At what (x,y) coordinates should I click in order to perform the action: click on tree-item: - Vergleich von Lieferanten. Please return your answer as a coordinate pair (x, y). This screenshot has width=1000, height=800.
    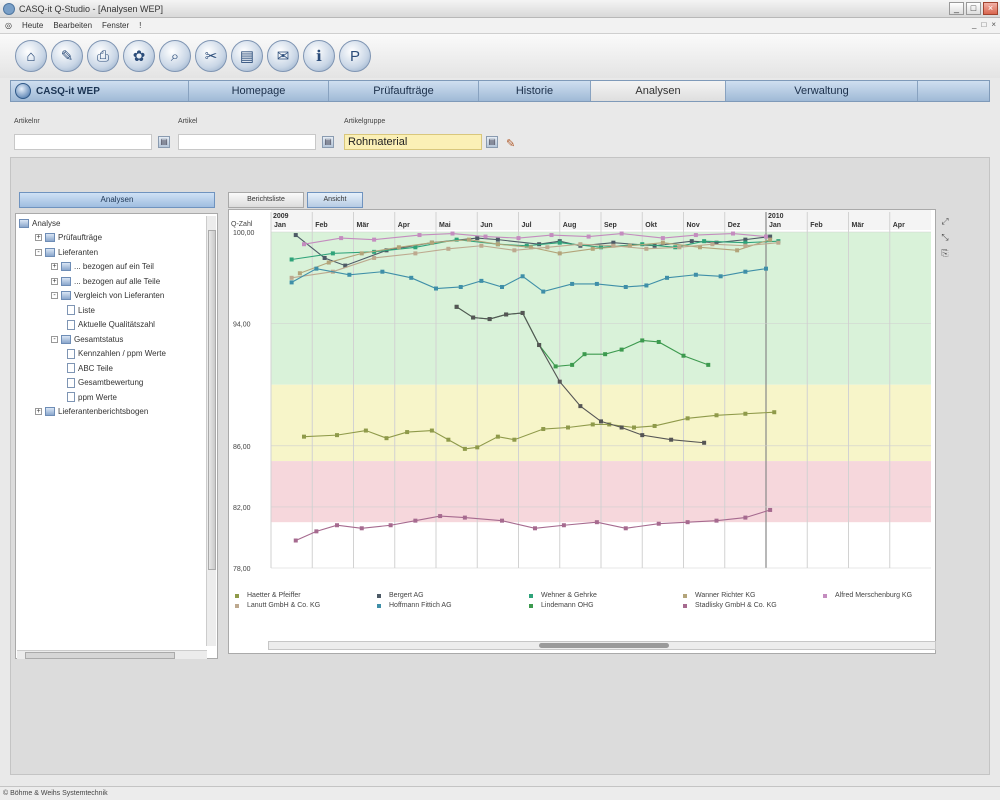
    Looking at the image, I should click on (107, 296).